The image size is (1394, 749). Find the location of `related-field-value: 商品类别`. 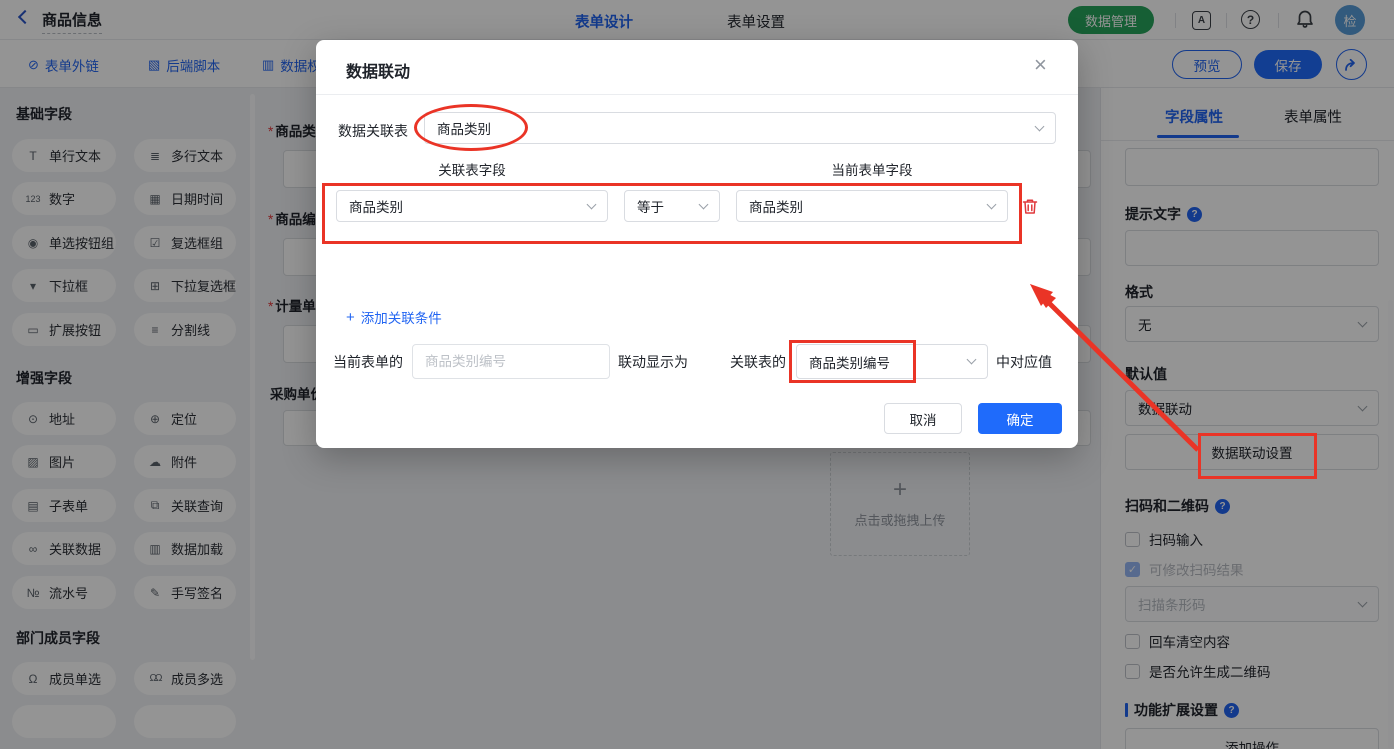

related-field-value: 商品类别 is located at coordinates (376, 207).